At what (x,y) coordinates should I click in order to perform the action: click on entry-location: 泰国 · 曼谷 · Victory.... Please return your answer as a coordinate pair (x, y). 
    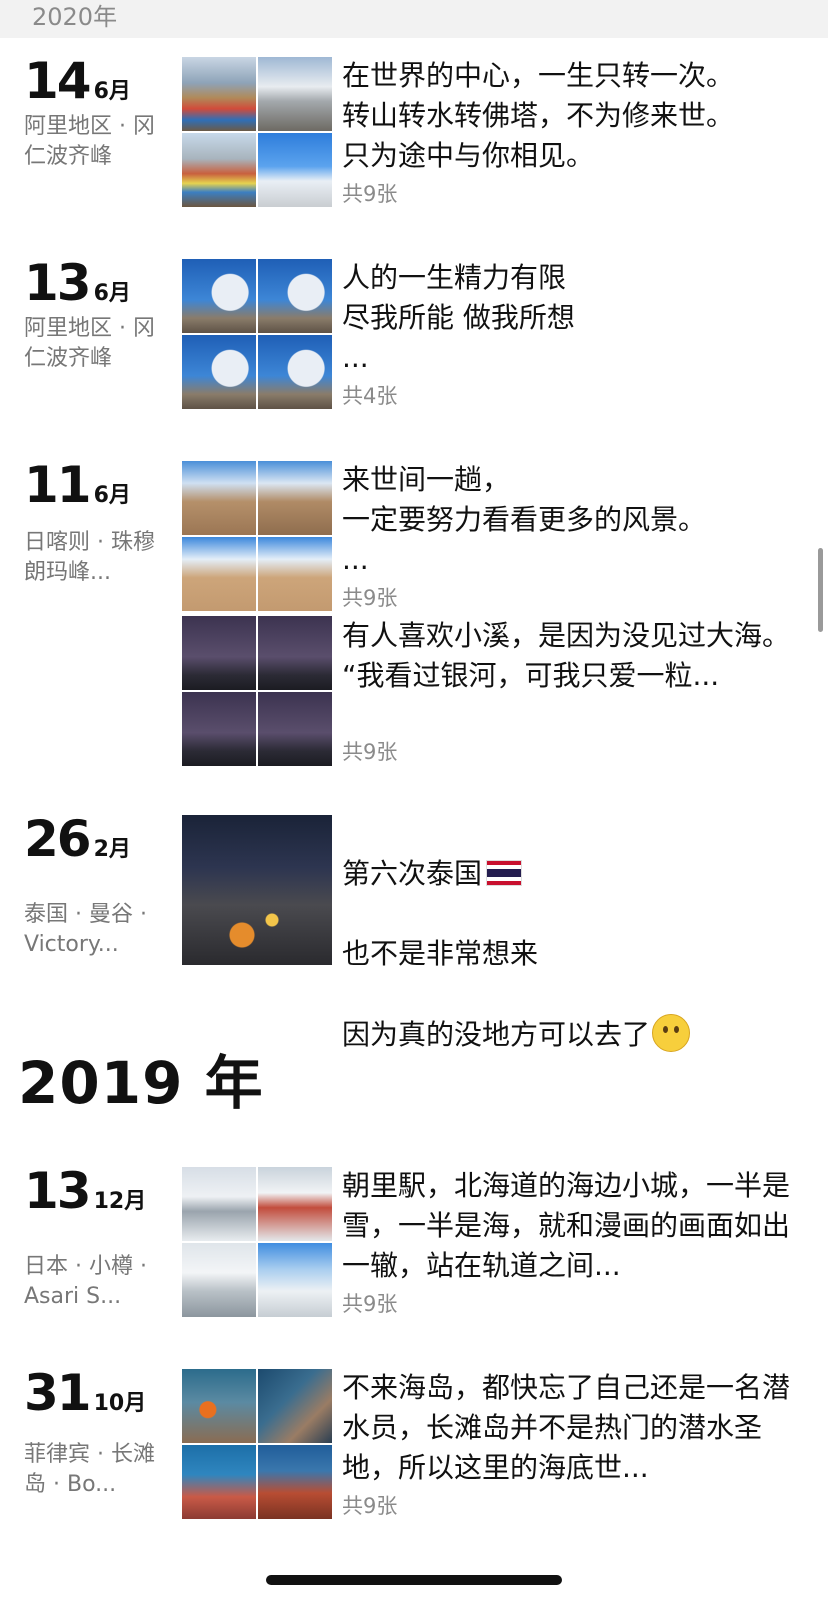
    Looking at the image, I should click on (85, 929).